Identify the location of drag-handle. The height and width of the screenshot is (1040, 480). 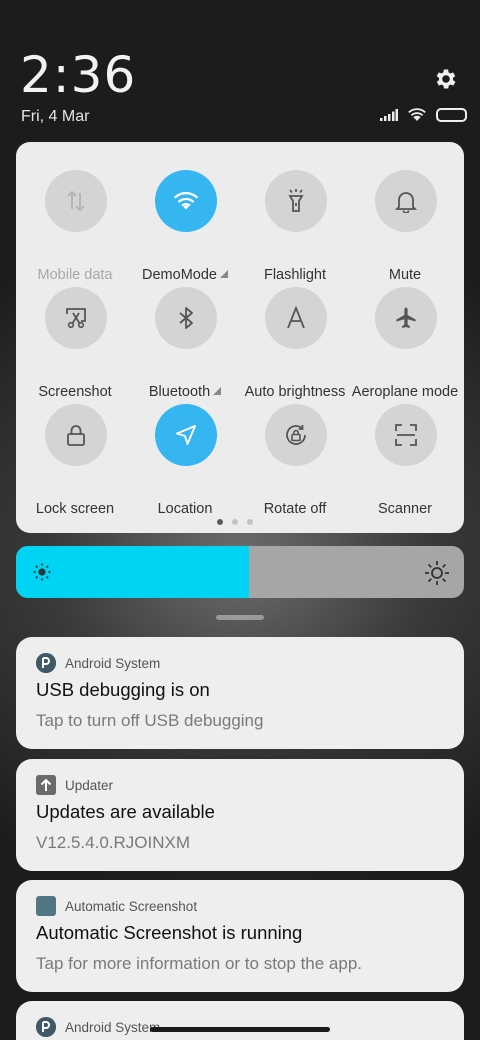
(240, 617).